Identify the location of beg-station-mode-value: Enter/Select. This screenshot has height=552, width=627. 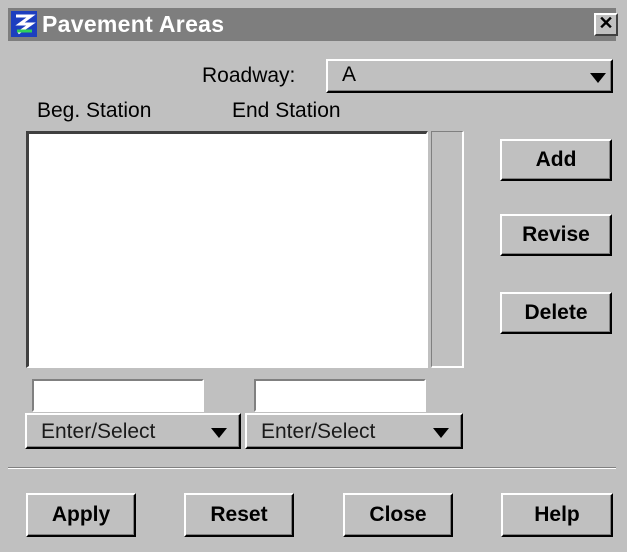
(98, 431).